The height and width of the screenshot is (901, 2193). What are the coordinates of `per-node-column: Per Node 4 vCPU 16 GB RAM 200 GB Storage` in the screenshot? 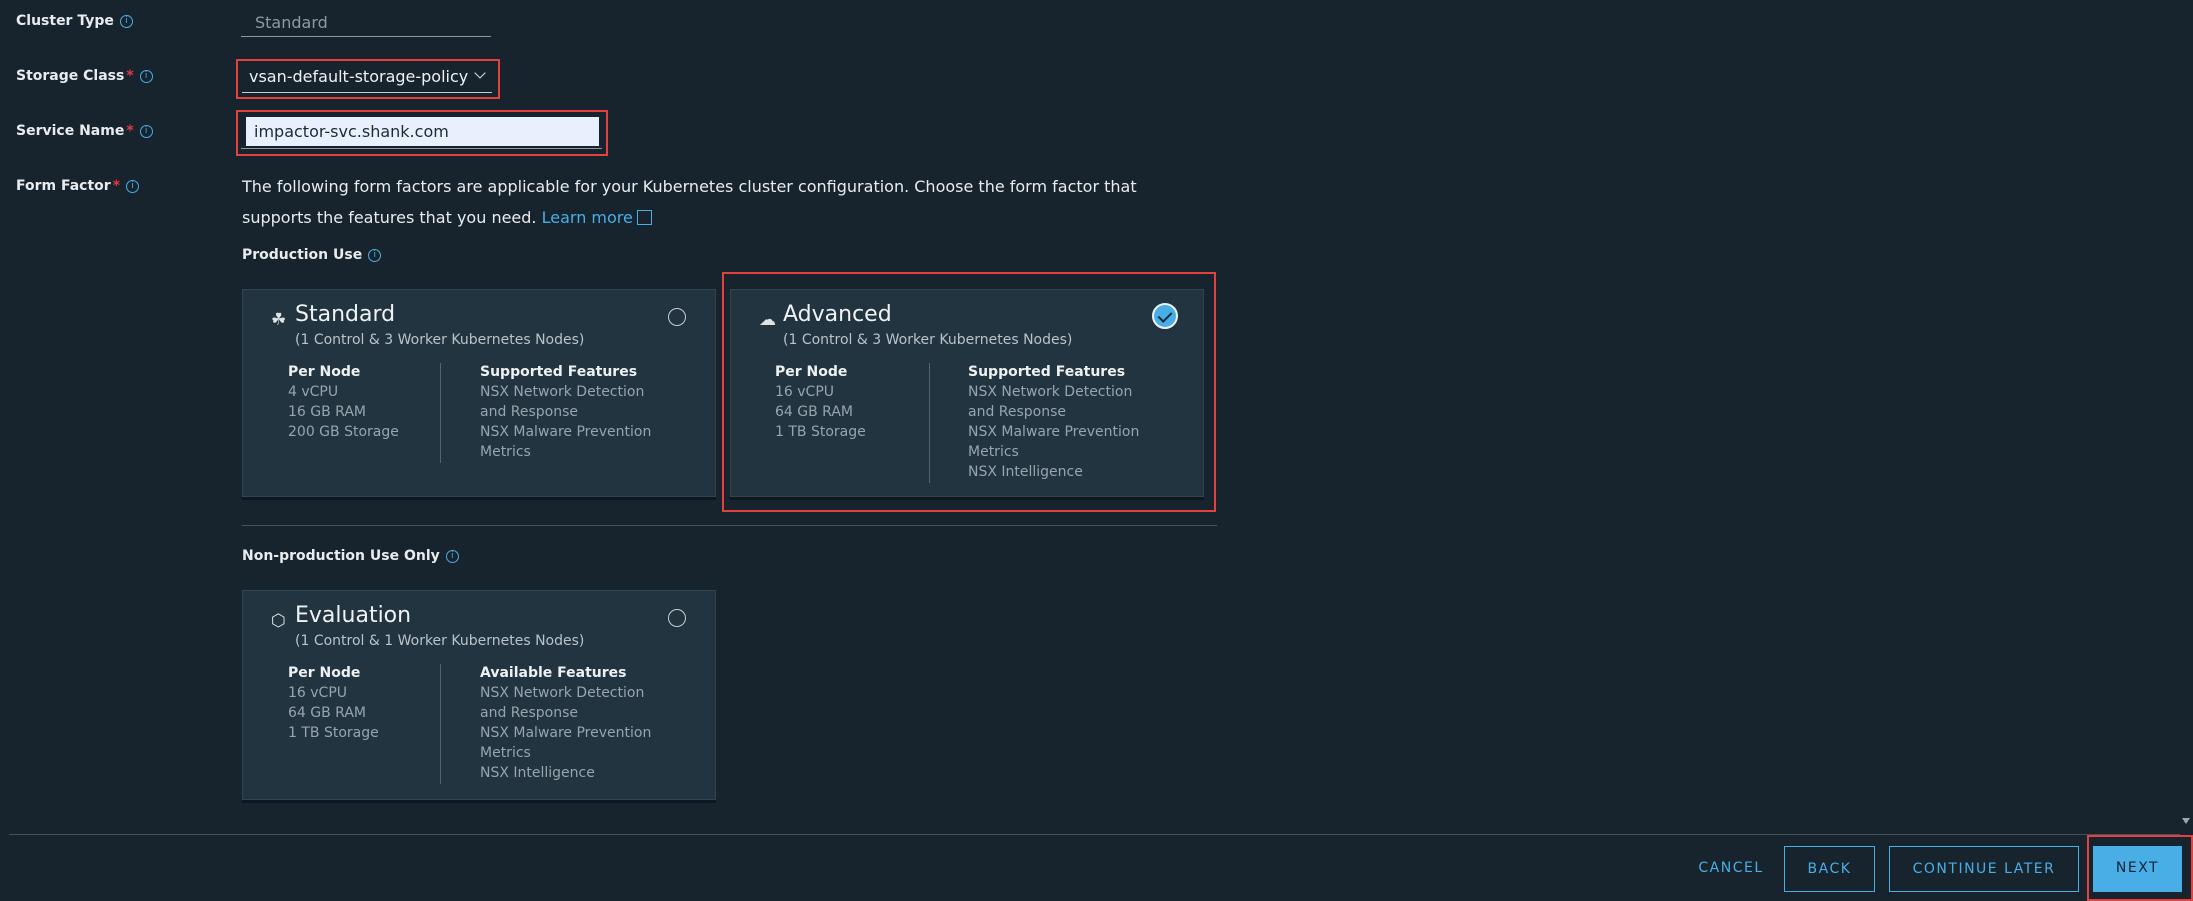 It's located at (343, 402).